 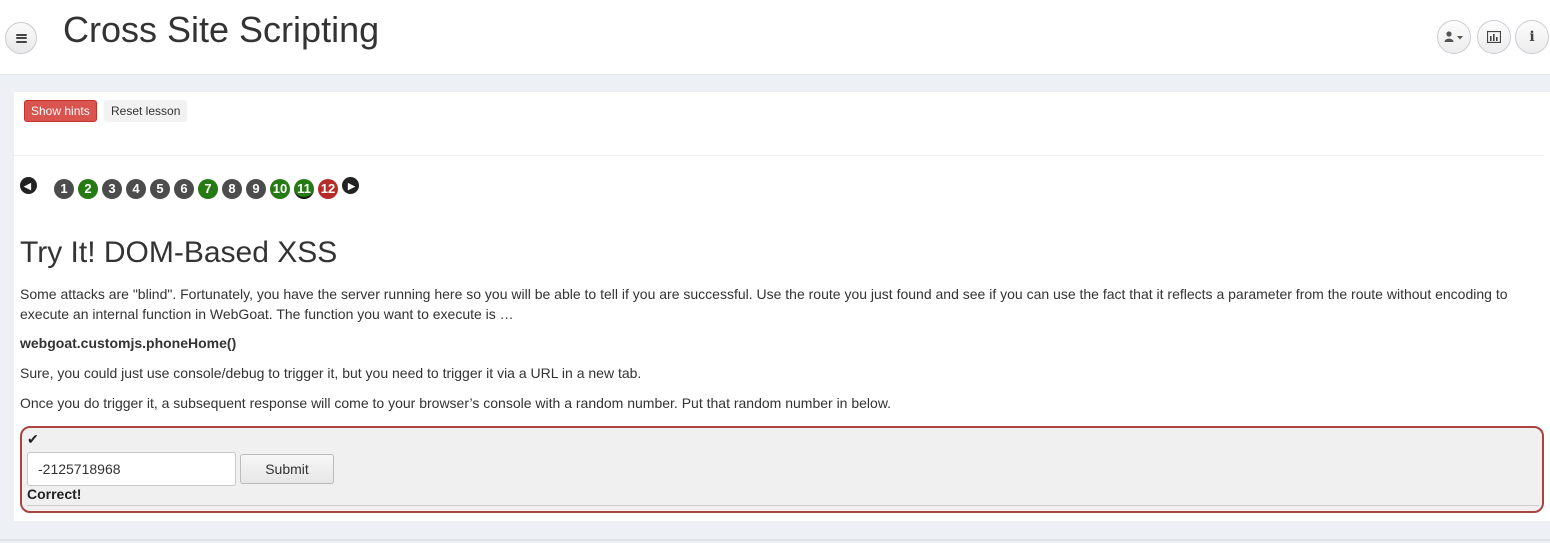 What do you see at coordinates (128, 343) in the screenshot?
I see `target-function-name: webgoat.customjs.phoneHome()` at bounding box center [128, 343].